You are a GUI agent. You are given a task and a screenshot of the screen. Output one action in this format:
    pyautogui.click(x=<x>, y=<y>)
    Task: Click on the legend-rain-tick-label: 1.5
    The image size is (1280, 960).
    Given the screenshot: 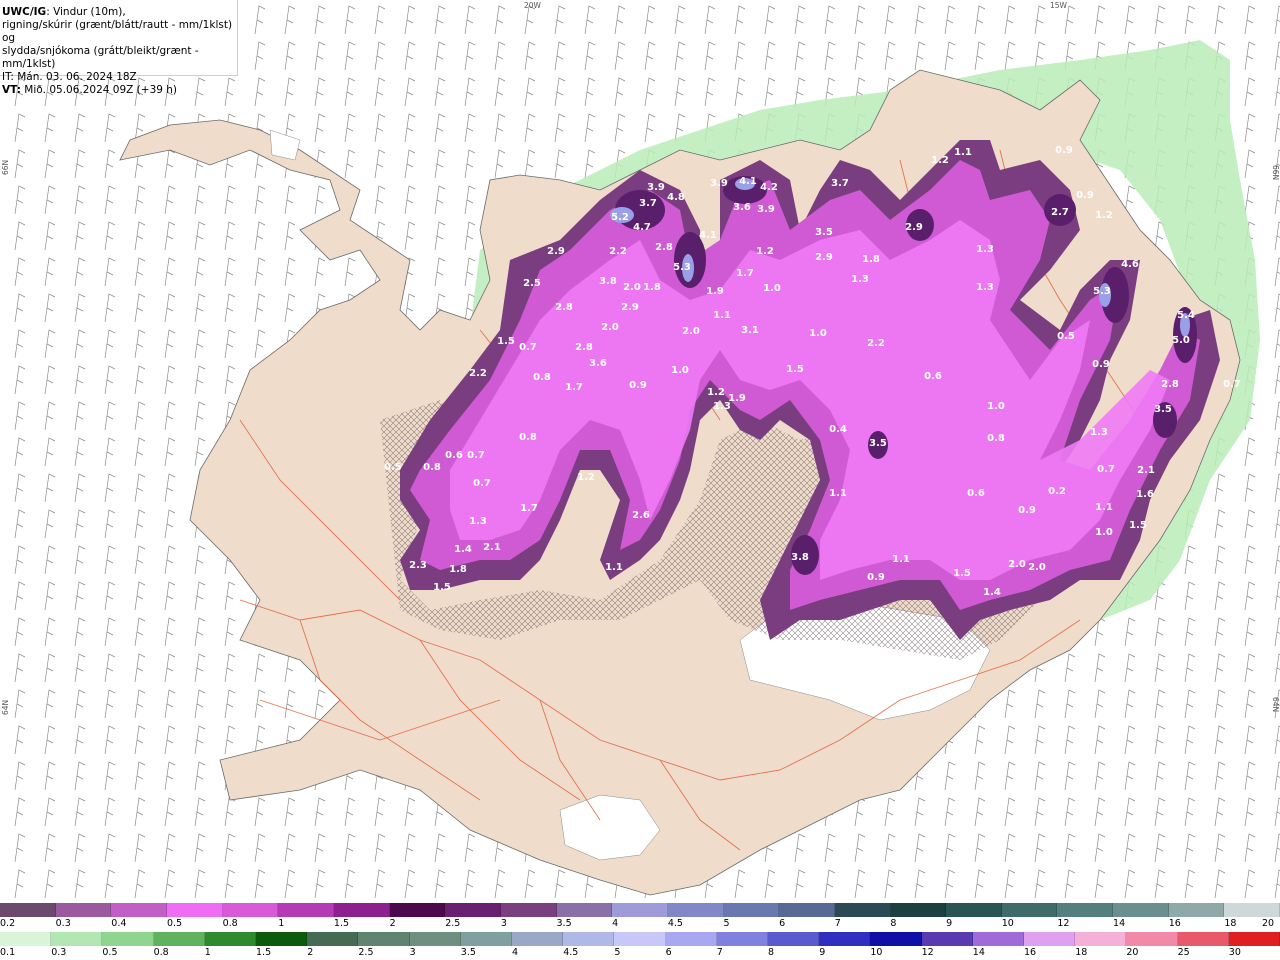 What is the action you would take?
    pyautogui.click(x=264, y=952)
    